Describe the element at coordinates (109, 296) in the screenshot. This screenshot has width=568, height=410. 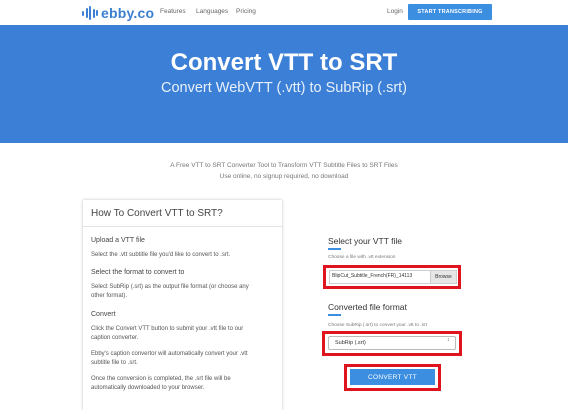
I see `step2-text-b: other format).` at that location.